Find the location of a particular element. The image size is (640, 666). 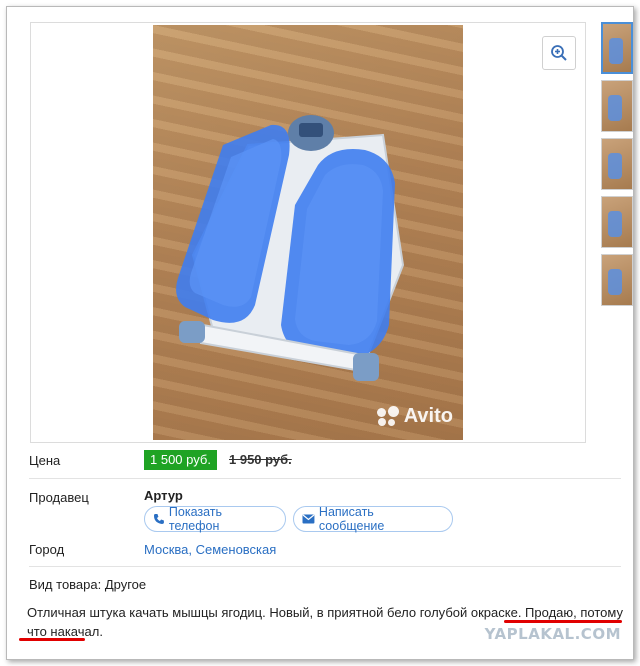

thumbnail-strip is located at coordinates (617, 167).